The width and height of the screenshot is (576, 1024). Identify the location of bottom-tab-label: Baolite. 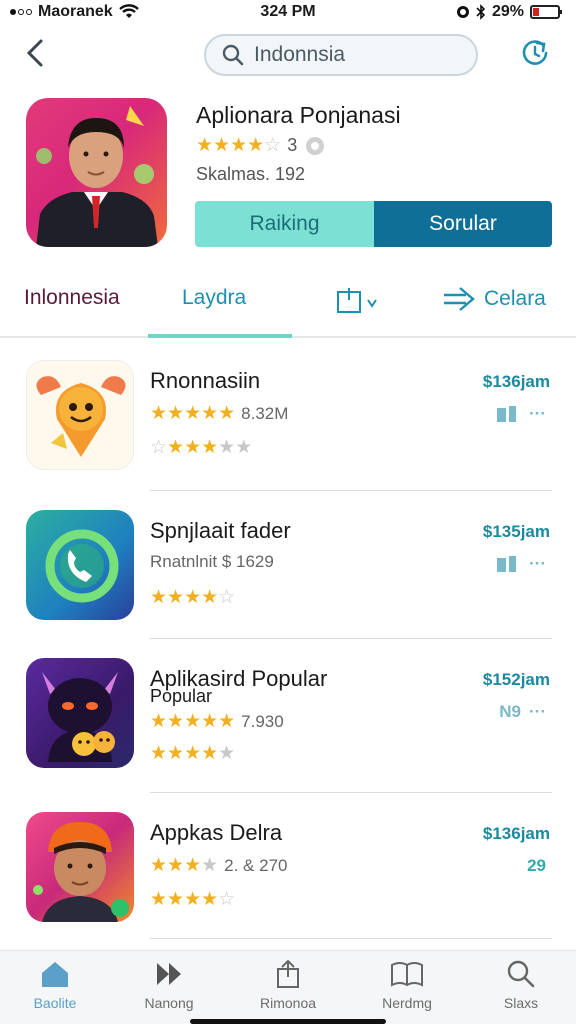
(55, 1003).